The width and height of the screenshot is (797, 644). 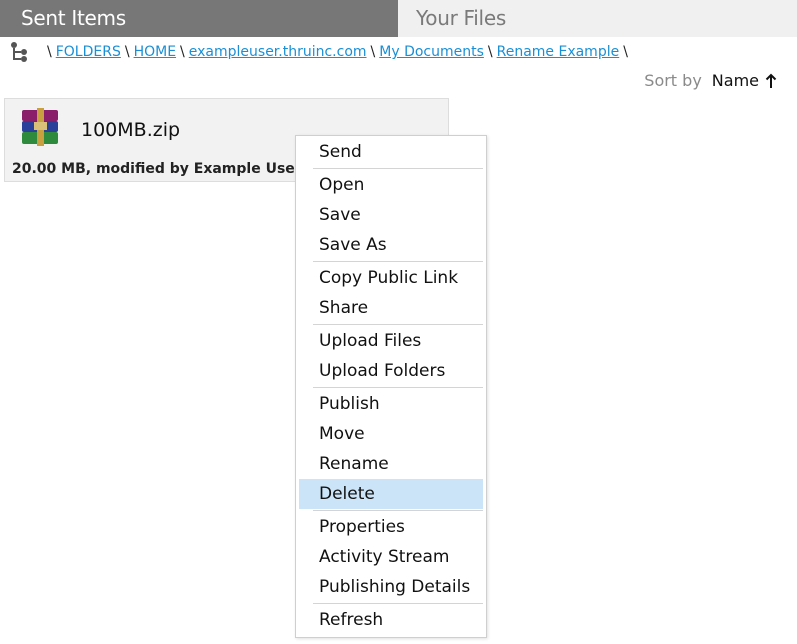 What do you see at coordinates (391, 527) in the screenshot?
I see `menu-item-properties: Properties` at bounding box center [391, 527].